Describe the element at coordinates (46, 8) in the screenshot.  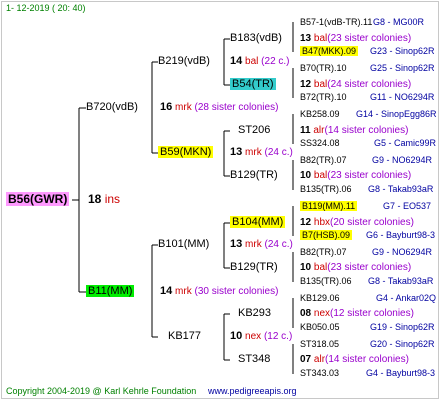
I see `header-date: 1- 12-2019 ( 20: 40)` at that location.